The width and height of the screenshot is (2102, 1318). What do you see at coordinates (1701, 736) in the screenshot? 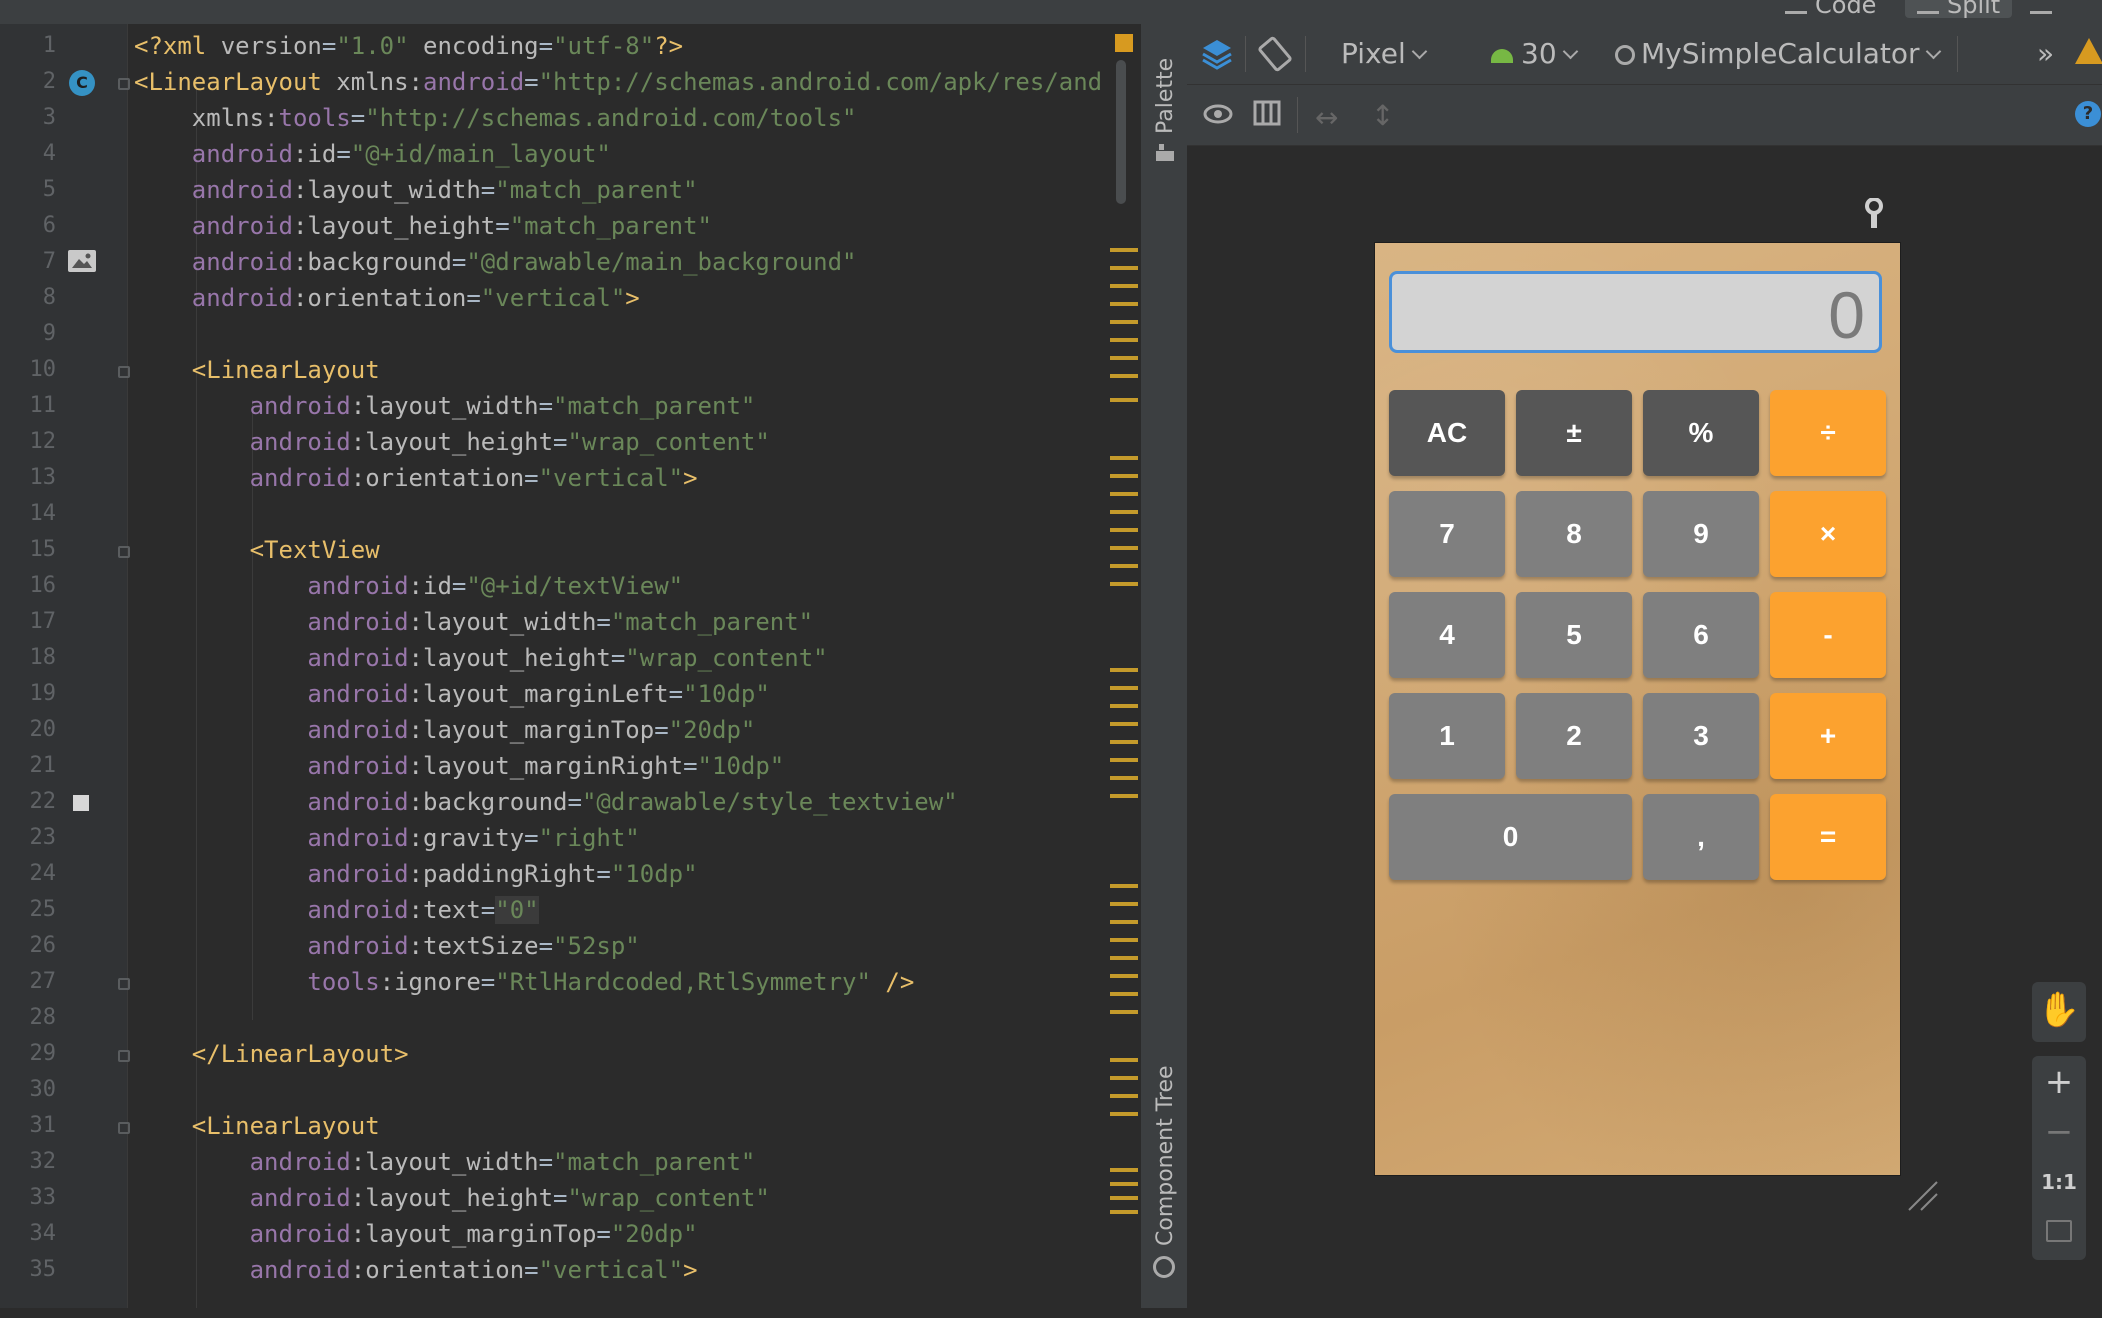
I see `calc-button: 3` at bounding box center [1701, 736].